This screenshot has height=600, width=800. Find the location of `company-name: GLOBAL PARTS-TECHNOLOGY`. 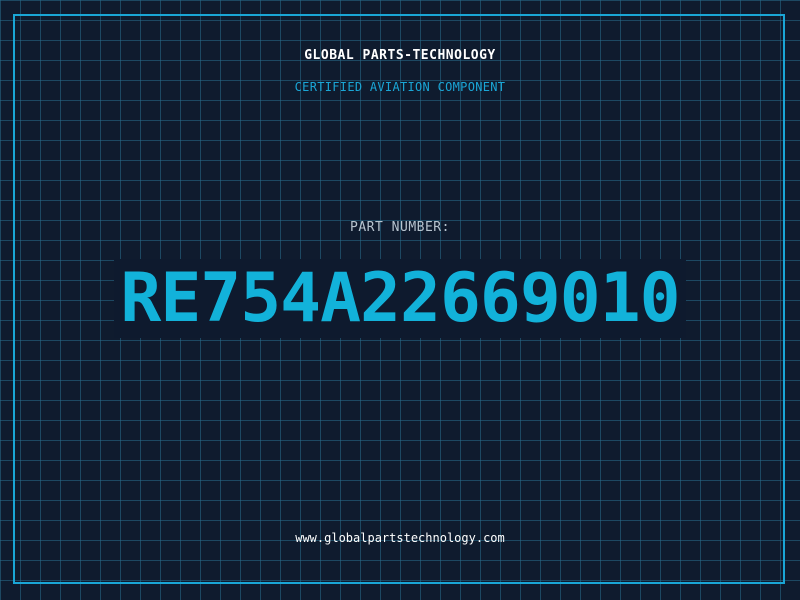

company-name: GLOBAL PARTS-TECHNOLOGY is located at coordinates (400, 55).